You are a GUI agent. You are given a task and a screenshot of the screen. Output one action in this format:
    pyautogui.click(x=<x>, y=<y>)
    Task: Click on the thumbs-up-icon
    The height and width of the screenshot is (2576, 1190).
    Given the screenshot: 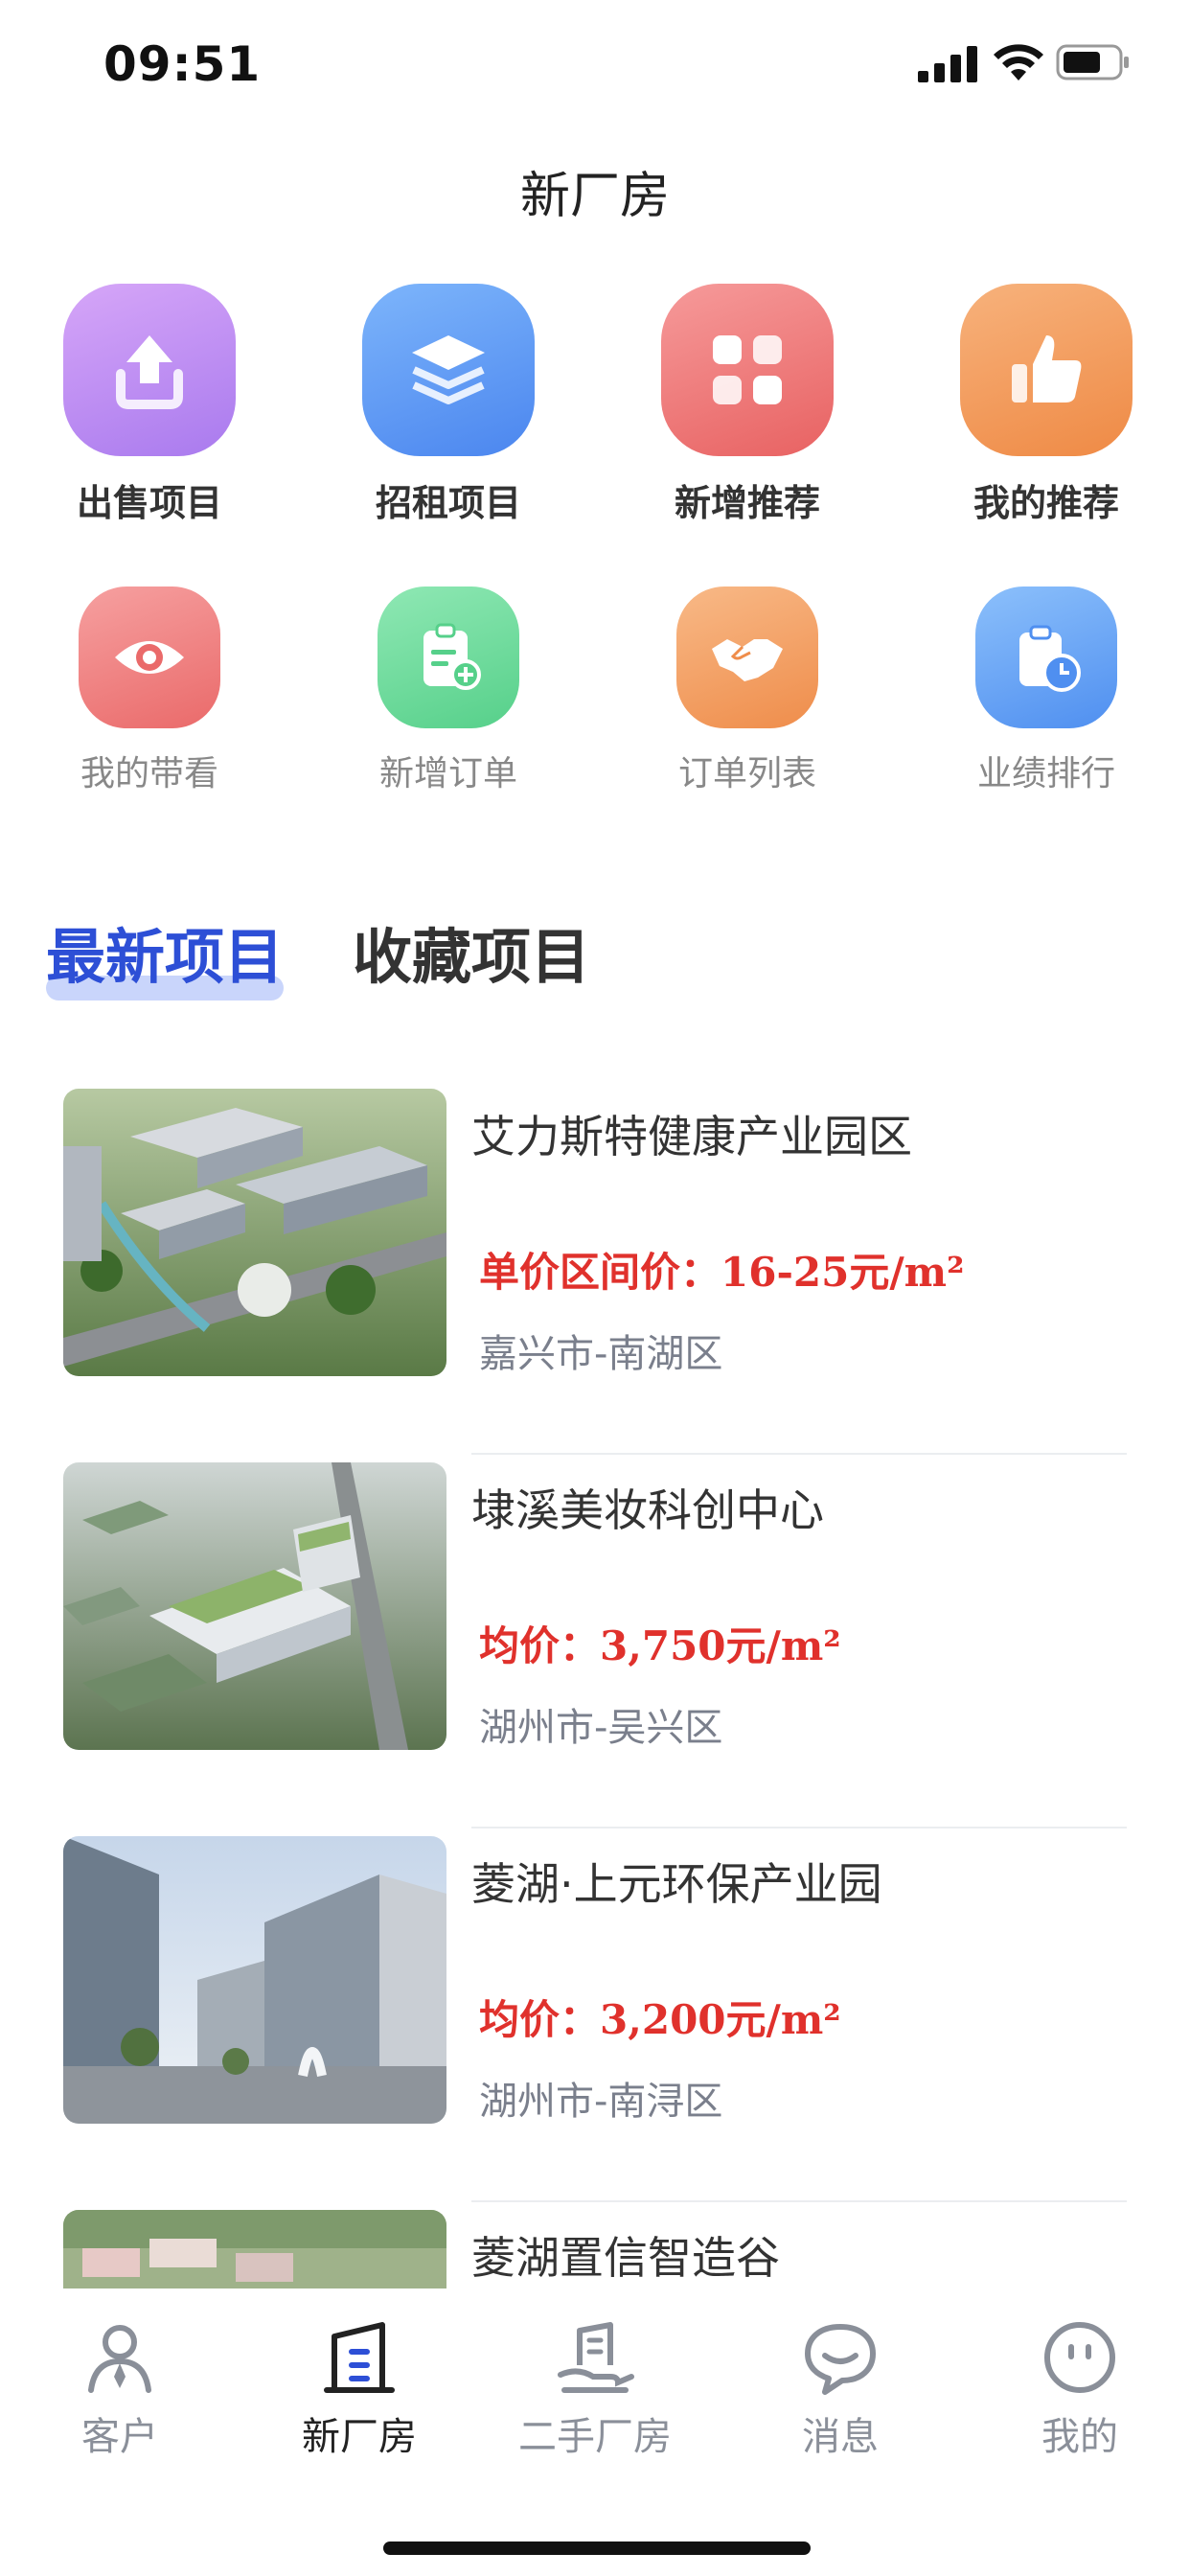 What is the action you would take?
    pyautogui.click(x=1046, y=370)
    